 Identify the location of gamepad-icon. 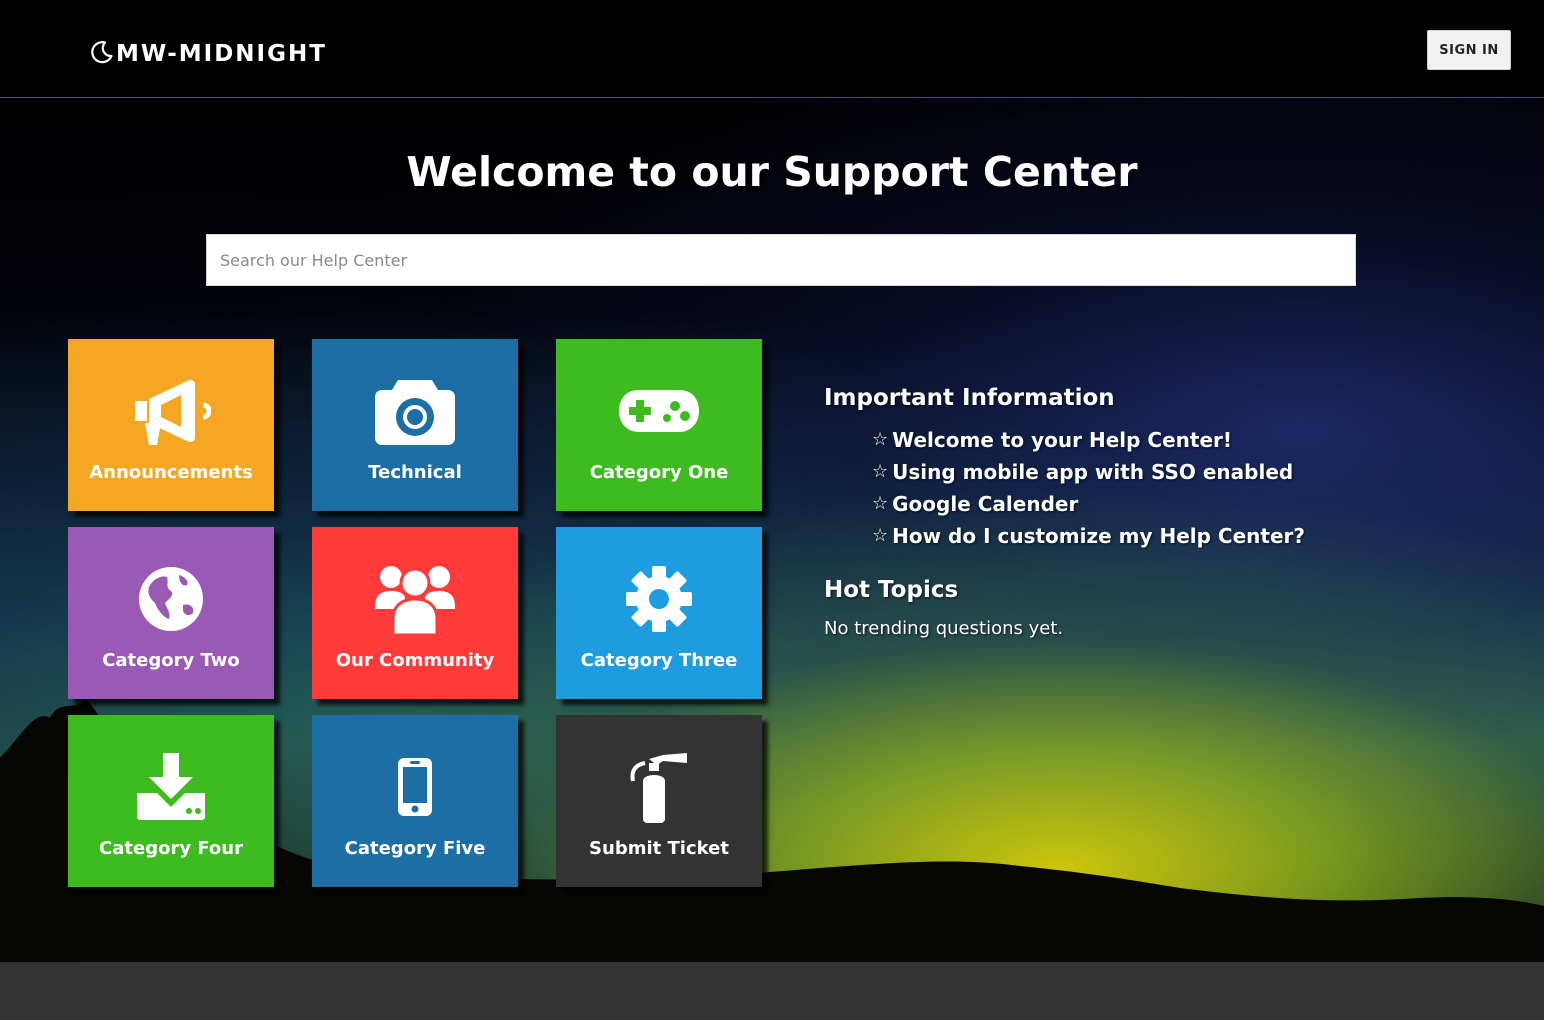
(659, 411).